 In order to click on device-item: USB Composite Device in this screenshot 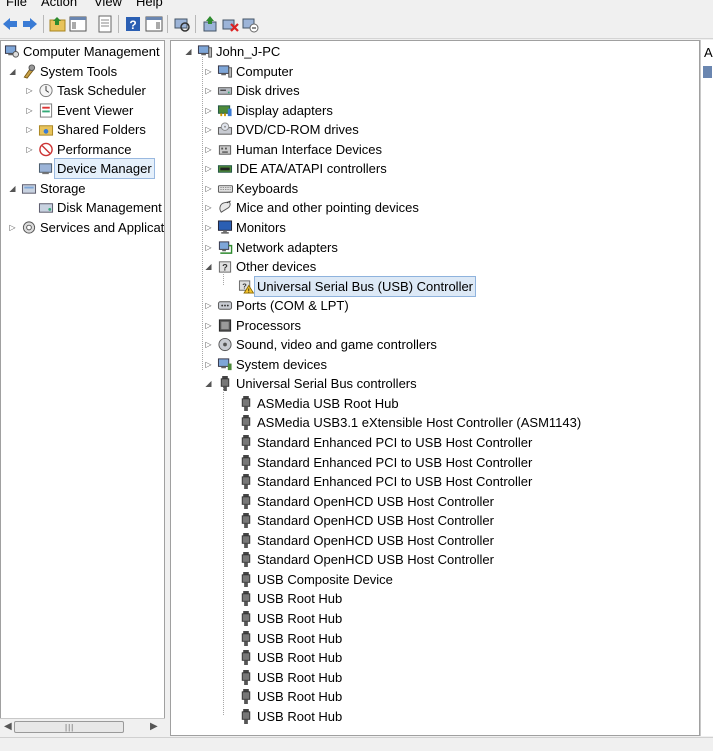, I will do `click(435, 579)`.